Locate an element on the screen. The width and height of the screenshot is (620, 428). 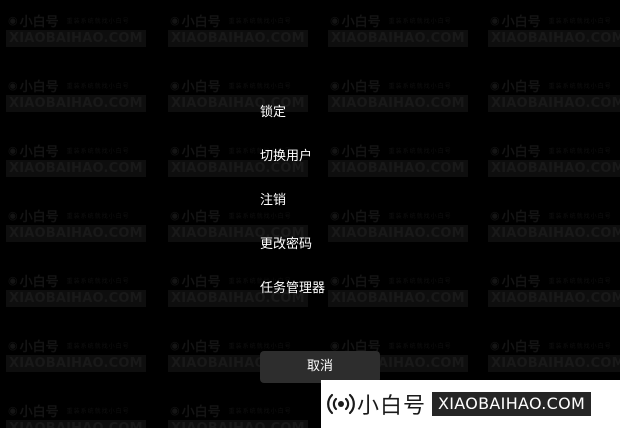
menu-item-task-manager: 任务管理器 is located at coordinates (292, 289).